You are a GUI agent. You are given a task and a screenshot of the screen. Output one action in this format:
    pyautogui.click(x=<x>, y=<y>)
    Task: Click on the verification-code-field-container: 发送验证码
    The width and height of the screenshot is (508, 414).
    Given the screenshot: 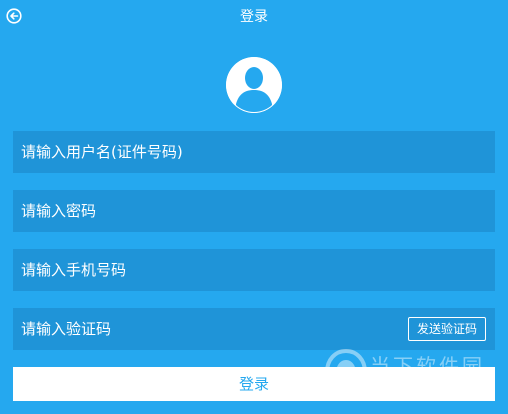 What is the action you would take?
    pyautogui.click(x=254, y=329)
    